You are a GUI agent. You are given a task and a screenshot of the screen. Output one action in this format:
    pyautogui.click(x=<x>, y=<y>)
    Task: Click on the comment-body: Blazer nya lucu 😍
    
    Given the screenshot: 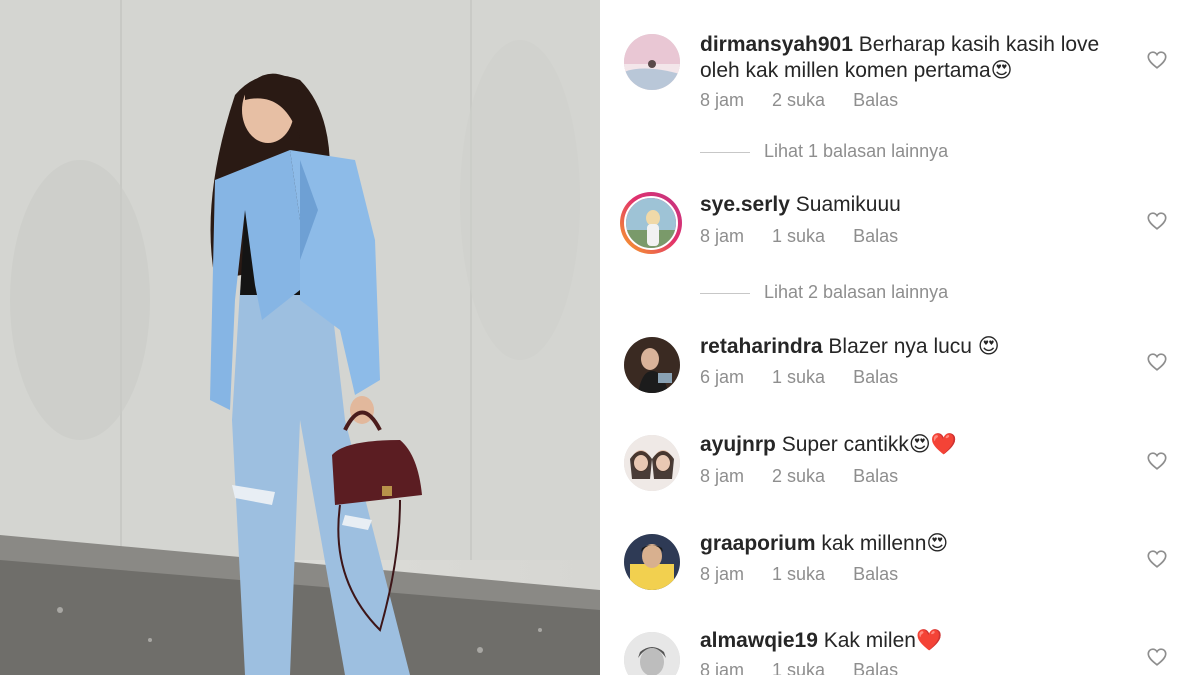 What is the action you would take?
    pyautogui.click(x=914, y=346)
    